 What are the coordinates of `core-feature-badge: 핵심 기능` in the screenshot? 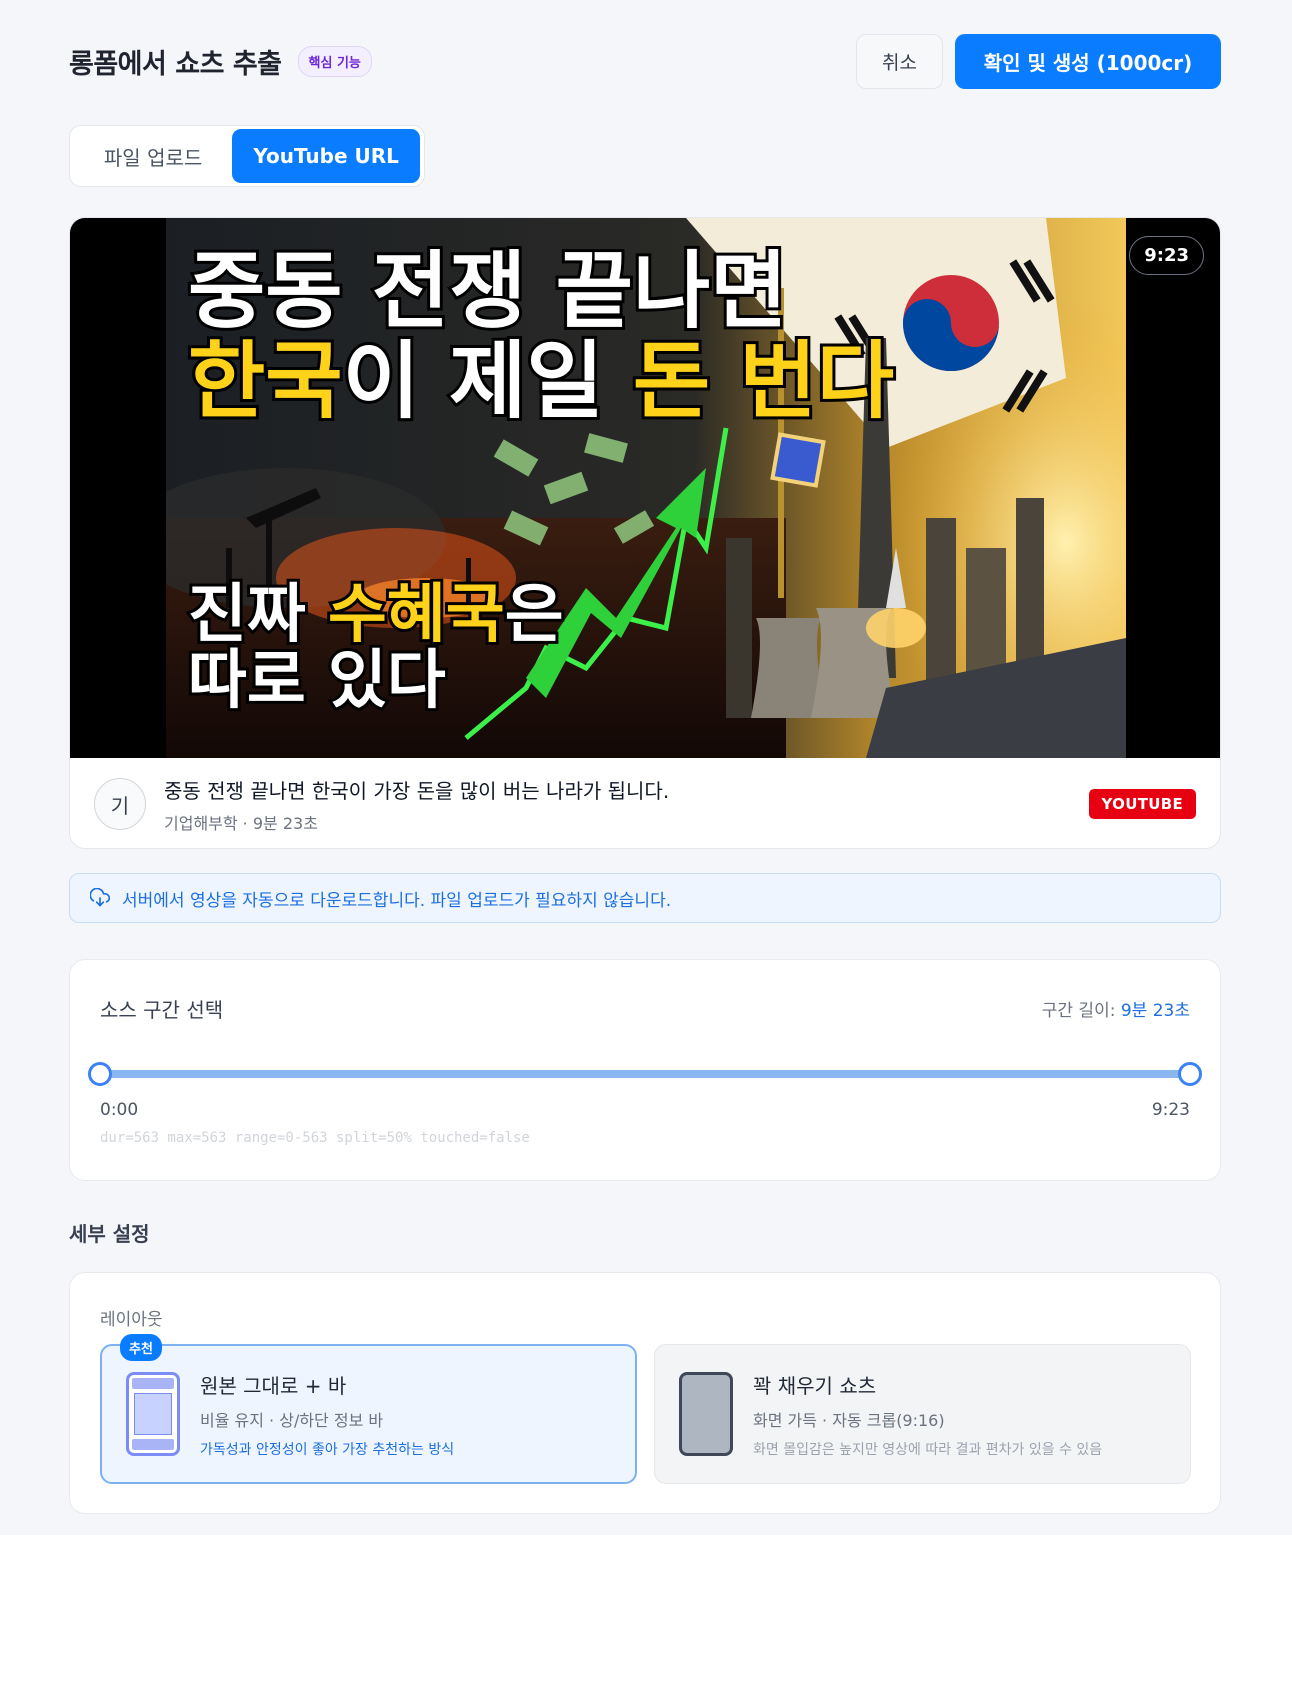 It's located at (334, 61).